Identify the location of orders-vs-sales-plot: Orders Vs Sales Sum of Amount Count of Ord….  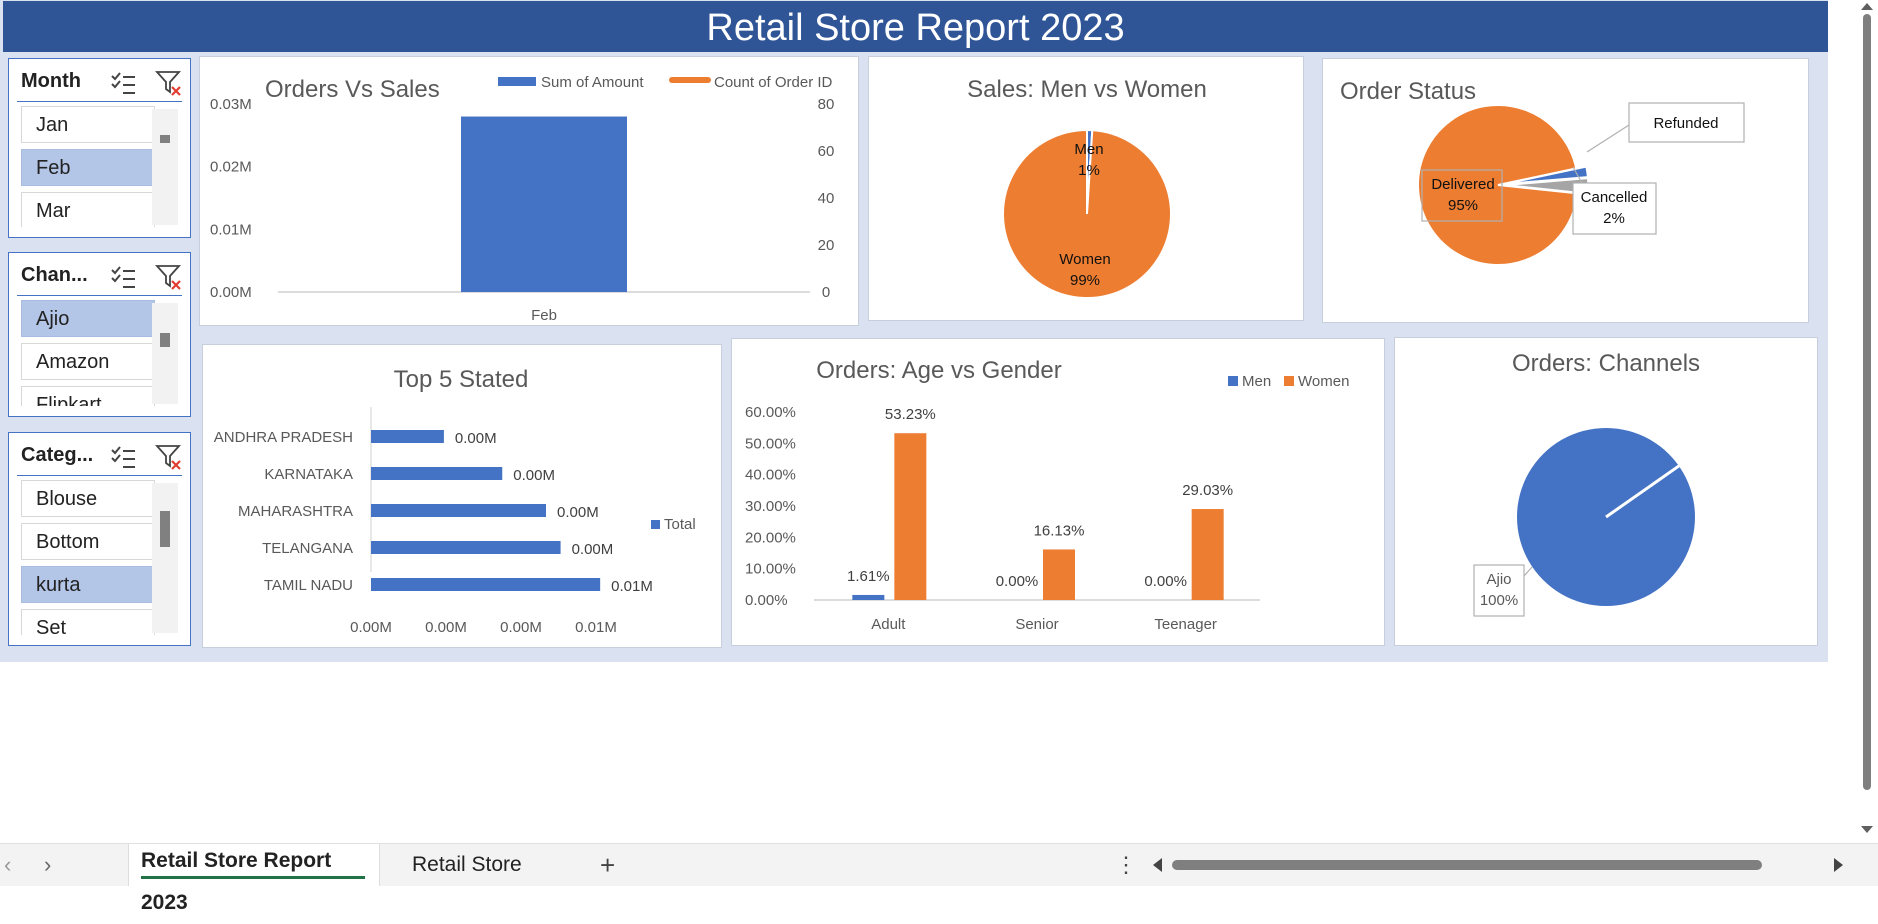
(522, 199).